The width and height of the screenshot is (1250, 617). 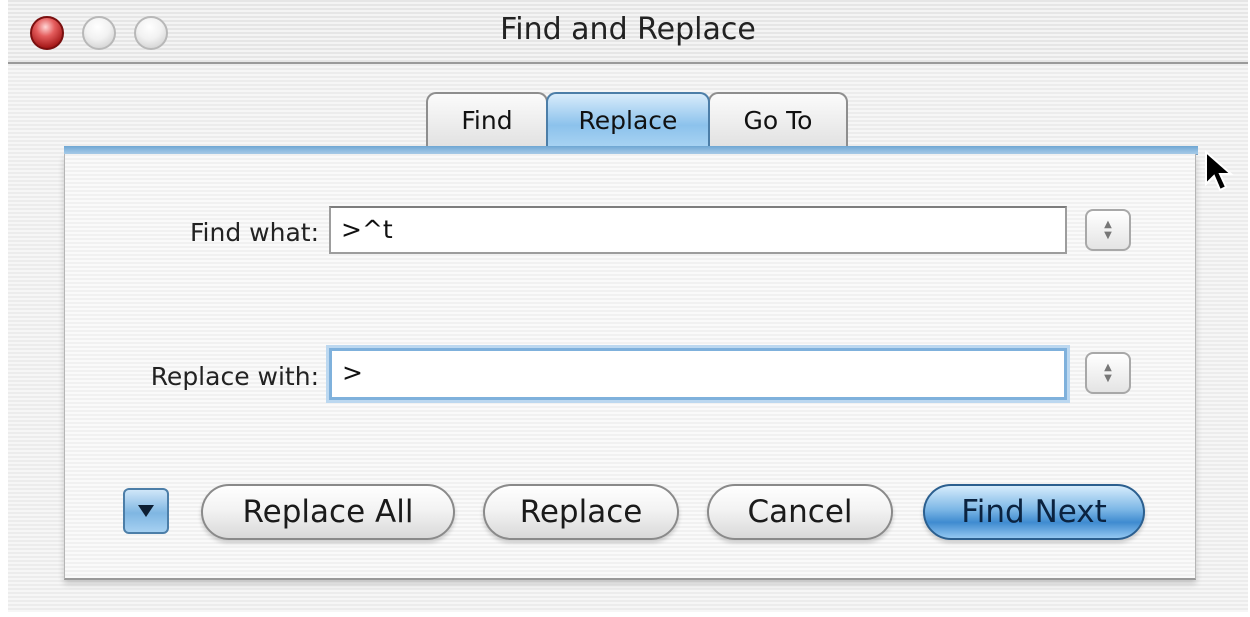 I want to click on options-disclosure-button, so click(x=146, y=511).